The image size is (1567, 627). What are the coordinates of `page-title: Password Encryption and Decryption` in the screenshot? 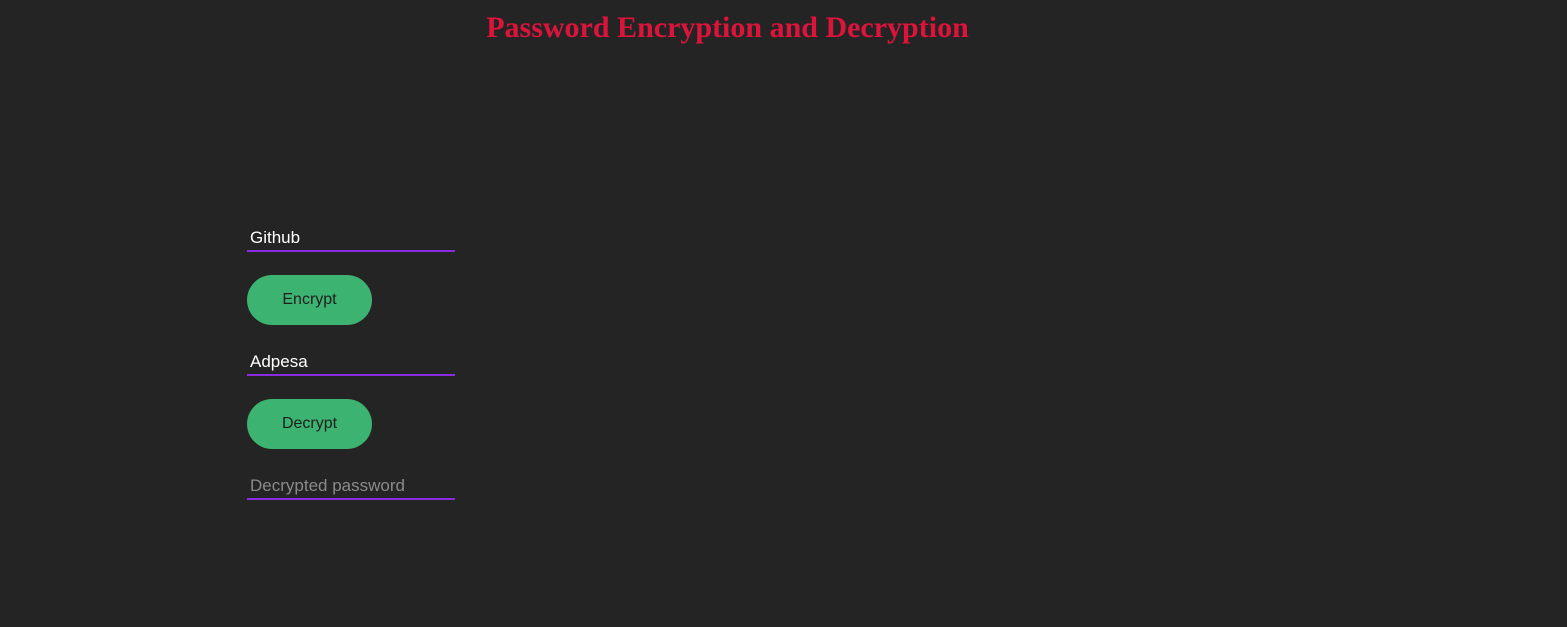 It's located at (727, 27).